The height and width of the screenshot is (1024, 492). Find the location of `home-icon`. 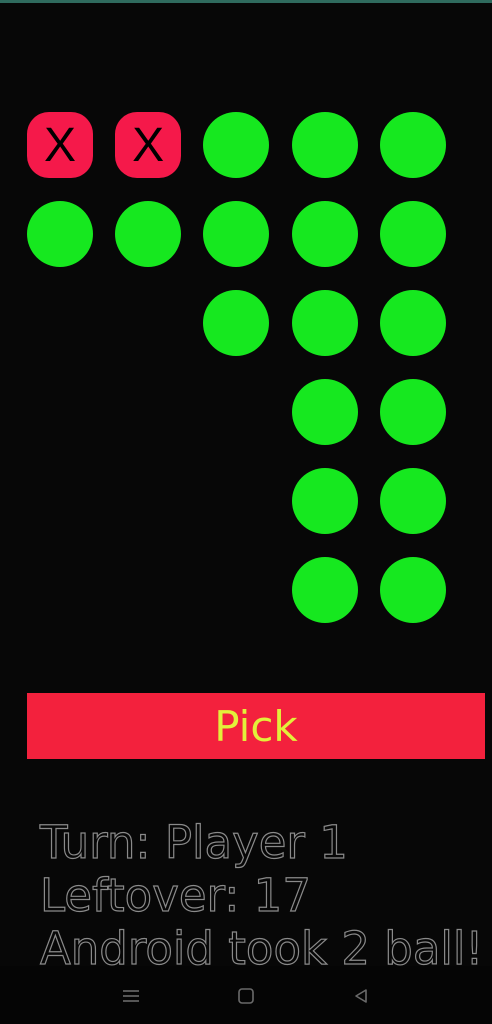

home-icon is located at coordinates (246, 996).